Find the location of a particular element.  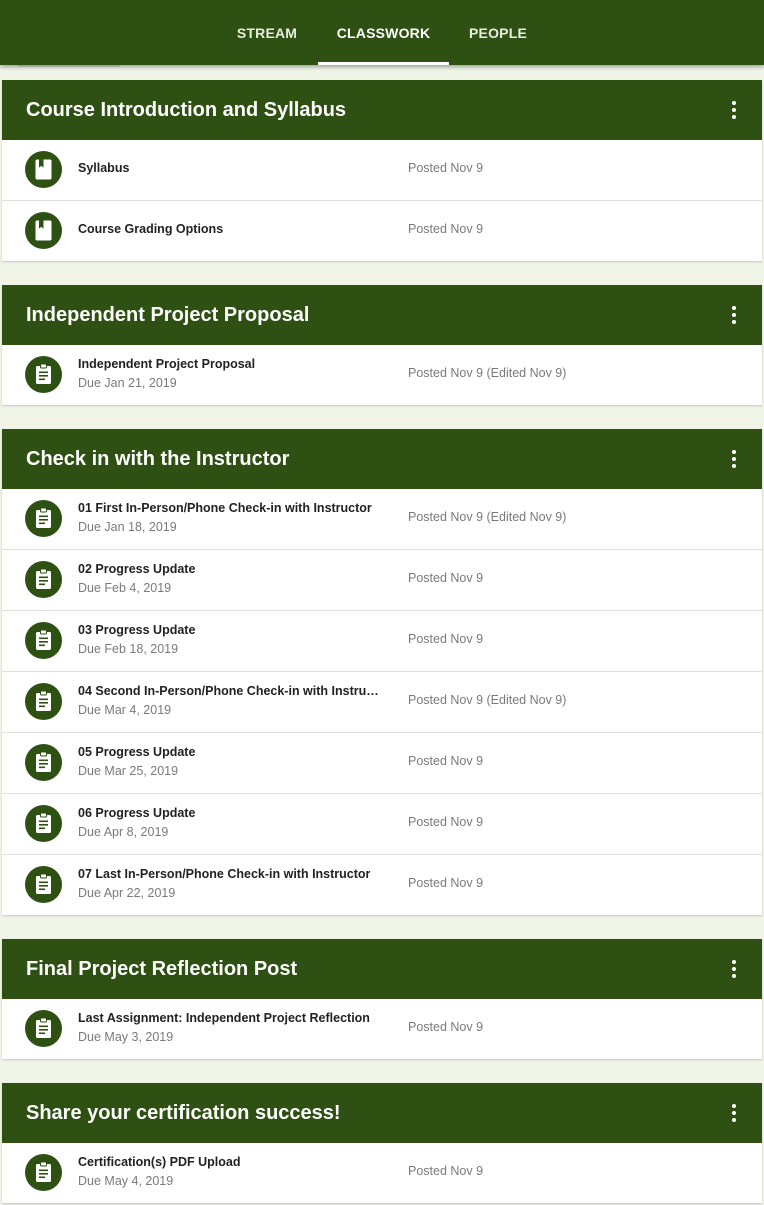

item-title: 02 Progress Update is located at coordinates (137, 569).